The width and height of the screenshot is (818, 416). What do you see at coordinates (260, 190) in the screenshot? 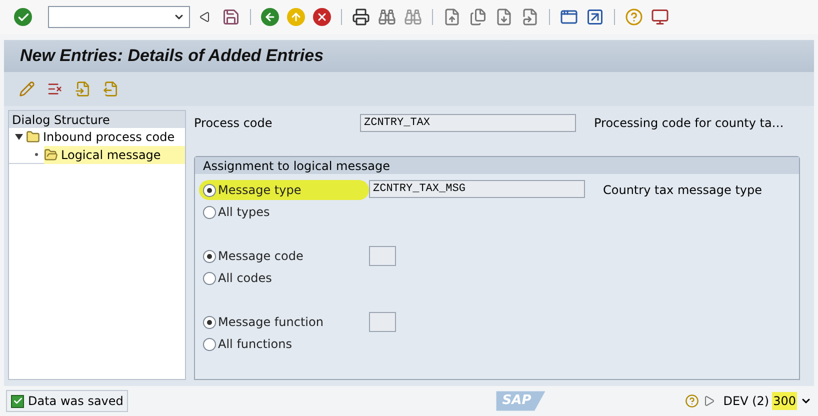
I see `radio-label: Message type` at bounding box center [260, 190].